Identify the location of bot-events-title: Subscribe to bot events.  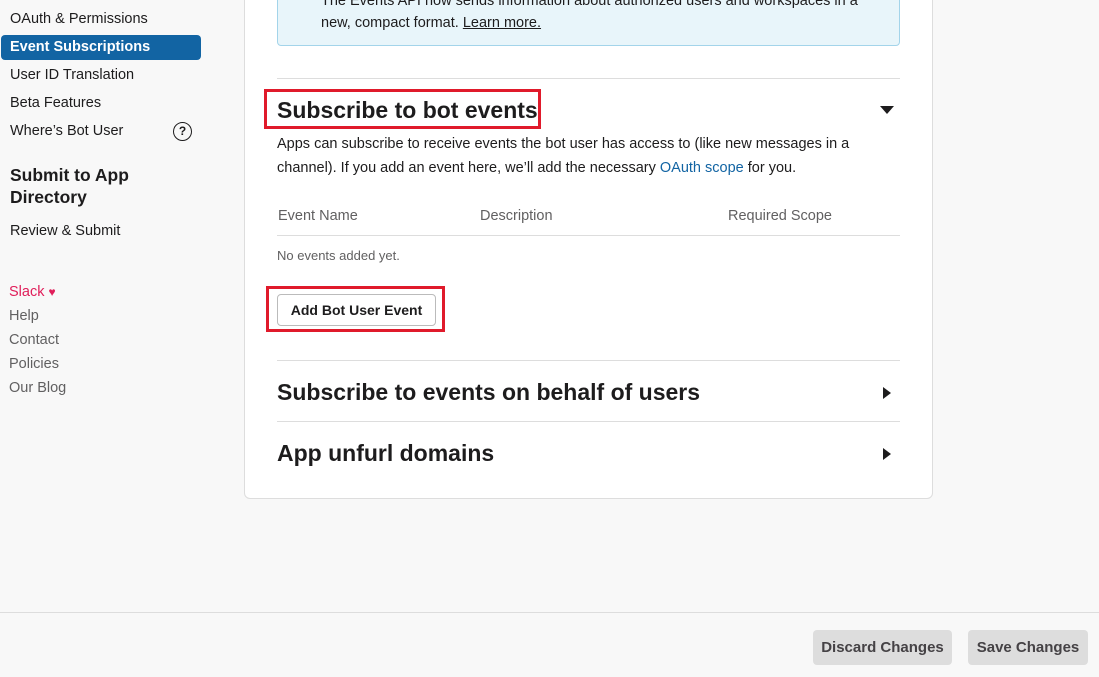
(407, 110).